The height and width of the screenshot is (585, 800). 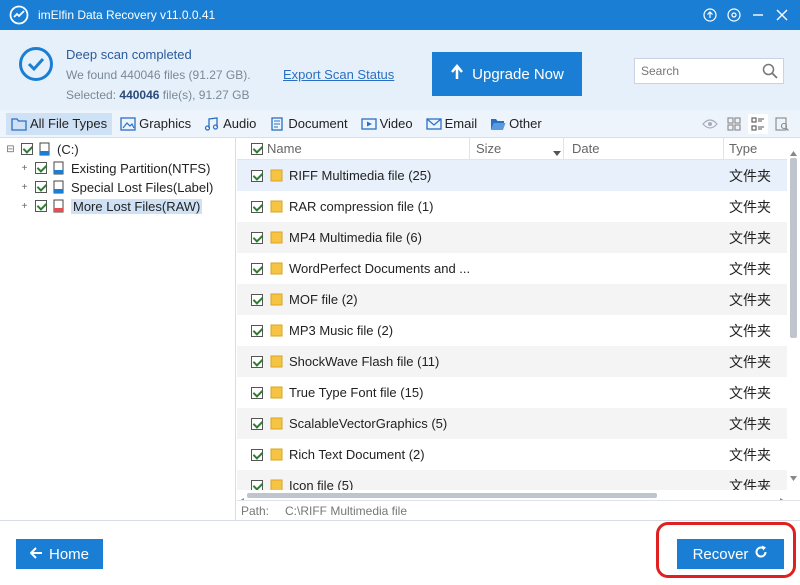 I want to click on column-size: Size, so click(x=488, y=148).